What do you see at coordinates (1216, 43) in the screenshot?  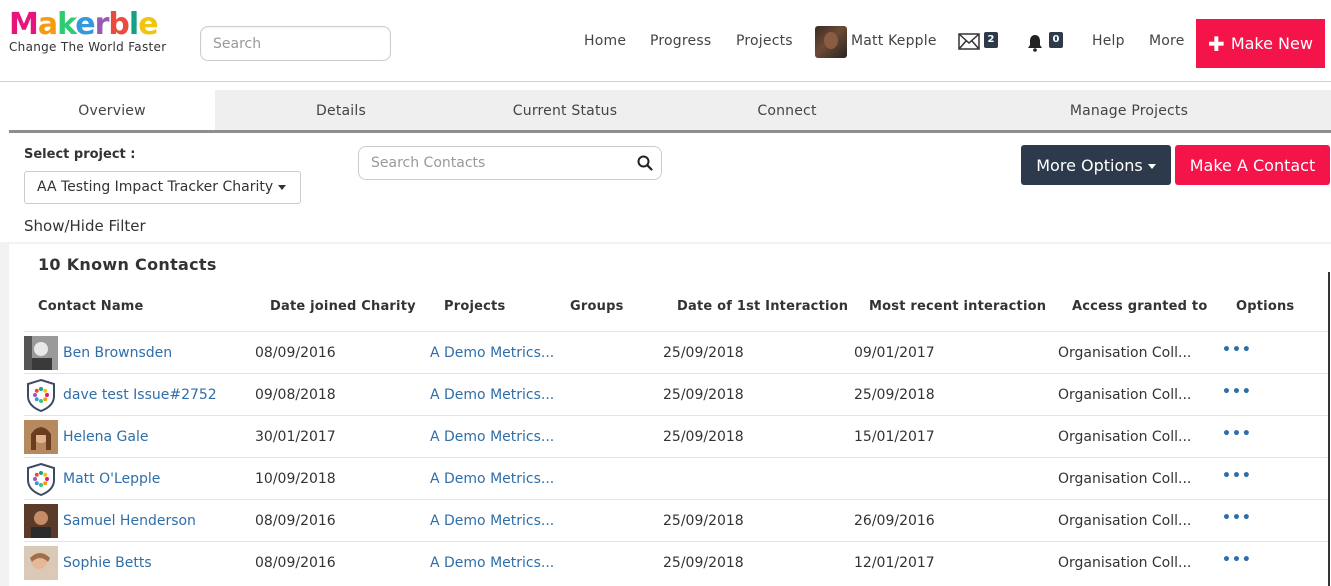 I see `plus-icon: ✚` at bounding box center [1216, 43].